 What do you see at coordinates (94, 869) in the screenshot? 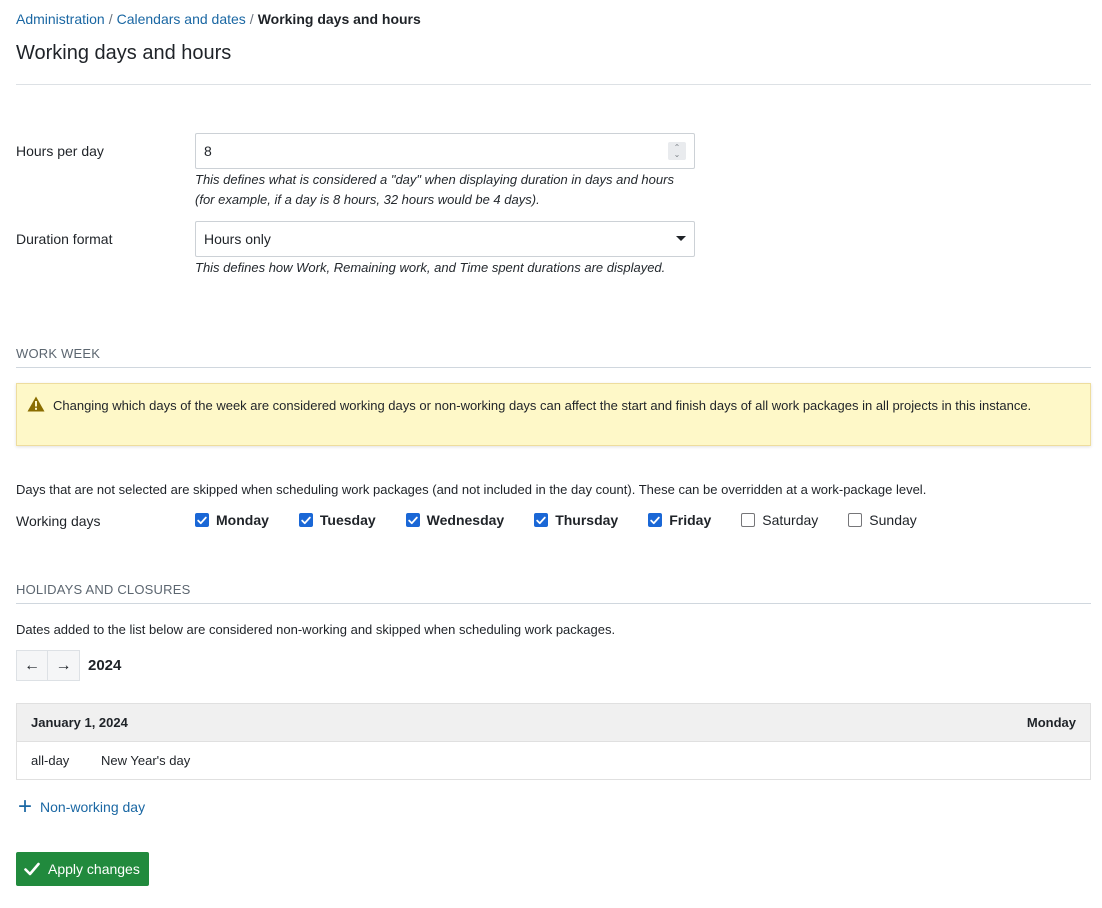
I see `apply-changes-label: Apply changes` at bounding box center [94, 869].